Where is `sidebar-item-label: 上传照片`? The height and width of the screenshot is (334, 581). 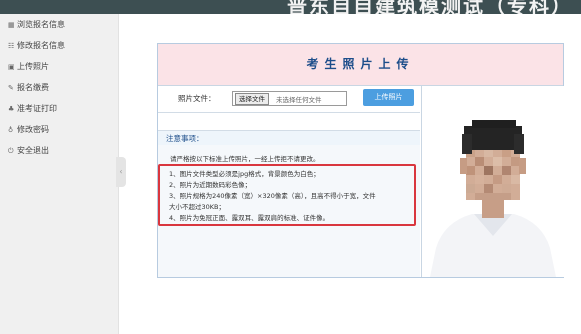
sidebar-item-label: 上传照片 is located at coordinates (33, 66).